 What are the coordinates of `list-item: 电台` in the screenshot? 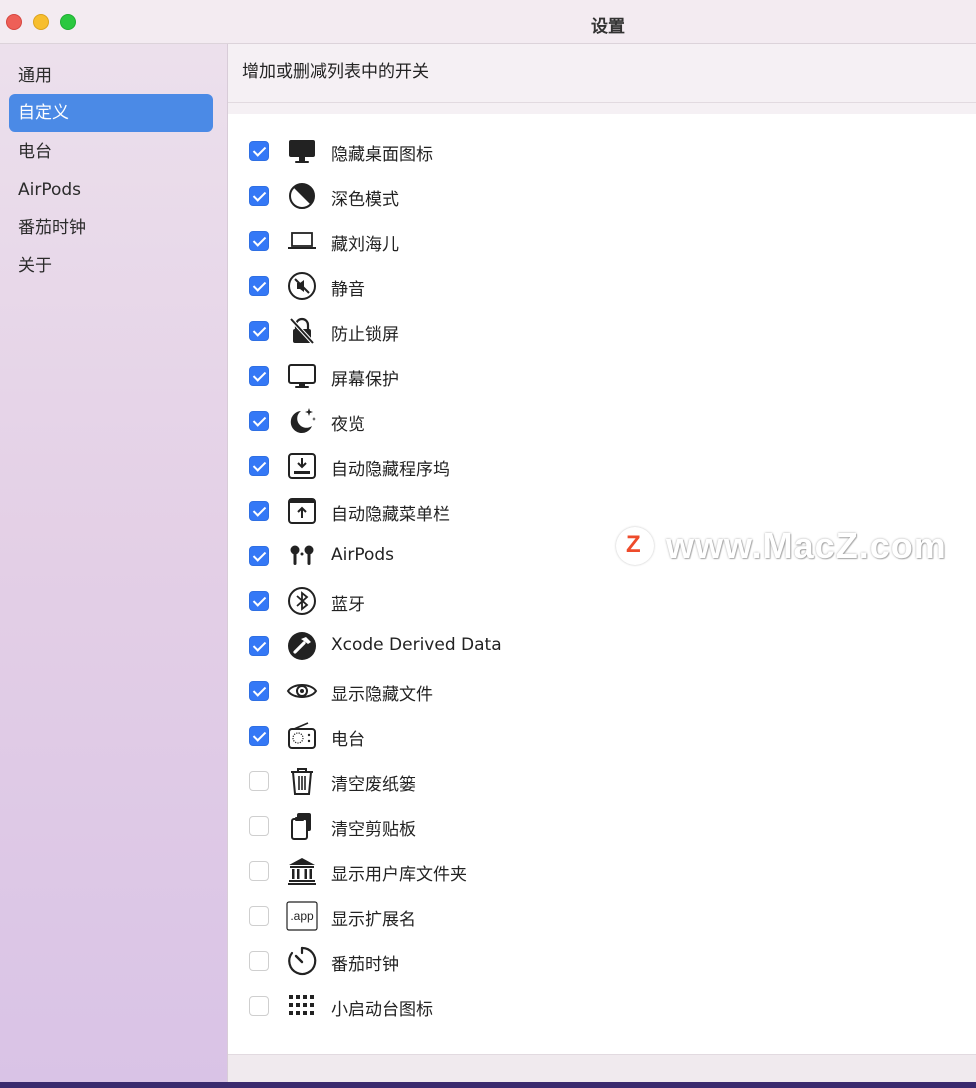 It's located at (602, 736).